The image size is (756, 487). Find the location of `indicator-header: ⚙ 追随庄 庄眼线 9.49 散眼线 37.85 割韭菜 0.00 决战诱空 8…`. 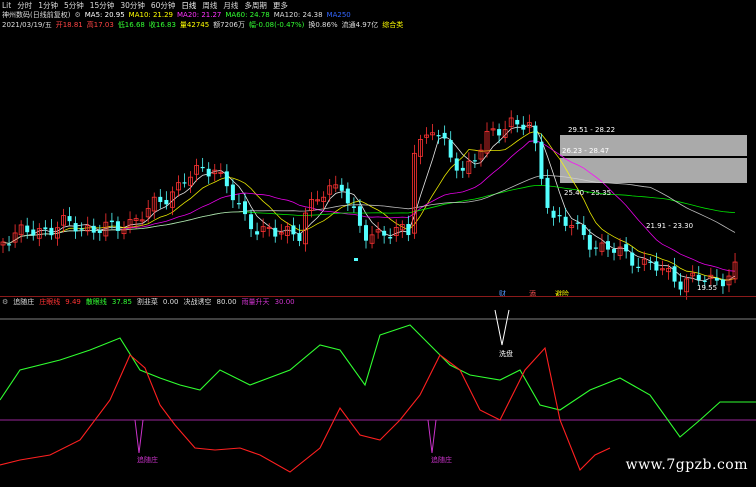

indicator-header: ⚙ 追随庄 庄眼线 9.49 散眼线 37.85 割韭菜 0.00 决战诱空 8… is located at coordinates (147, 302).